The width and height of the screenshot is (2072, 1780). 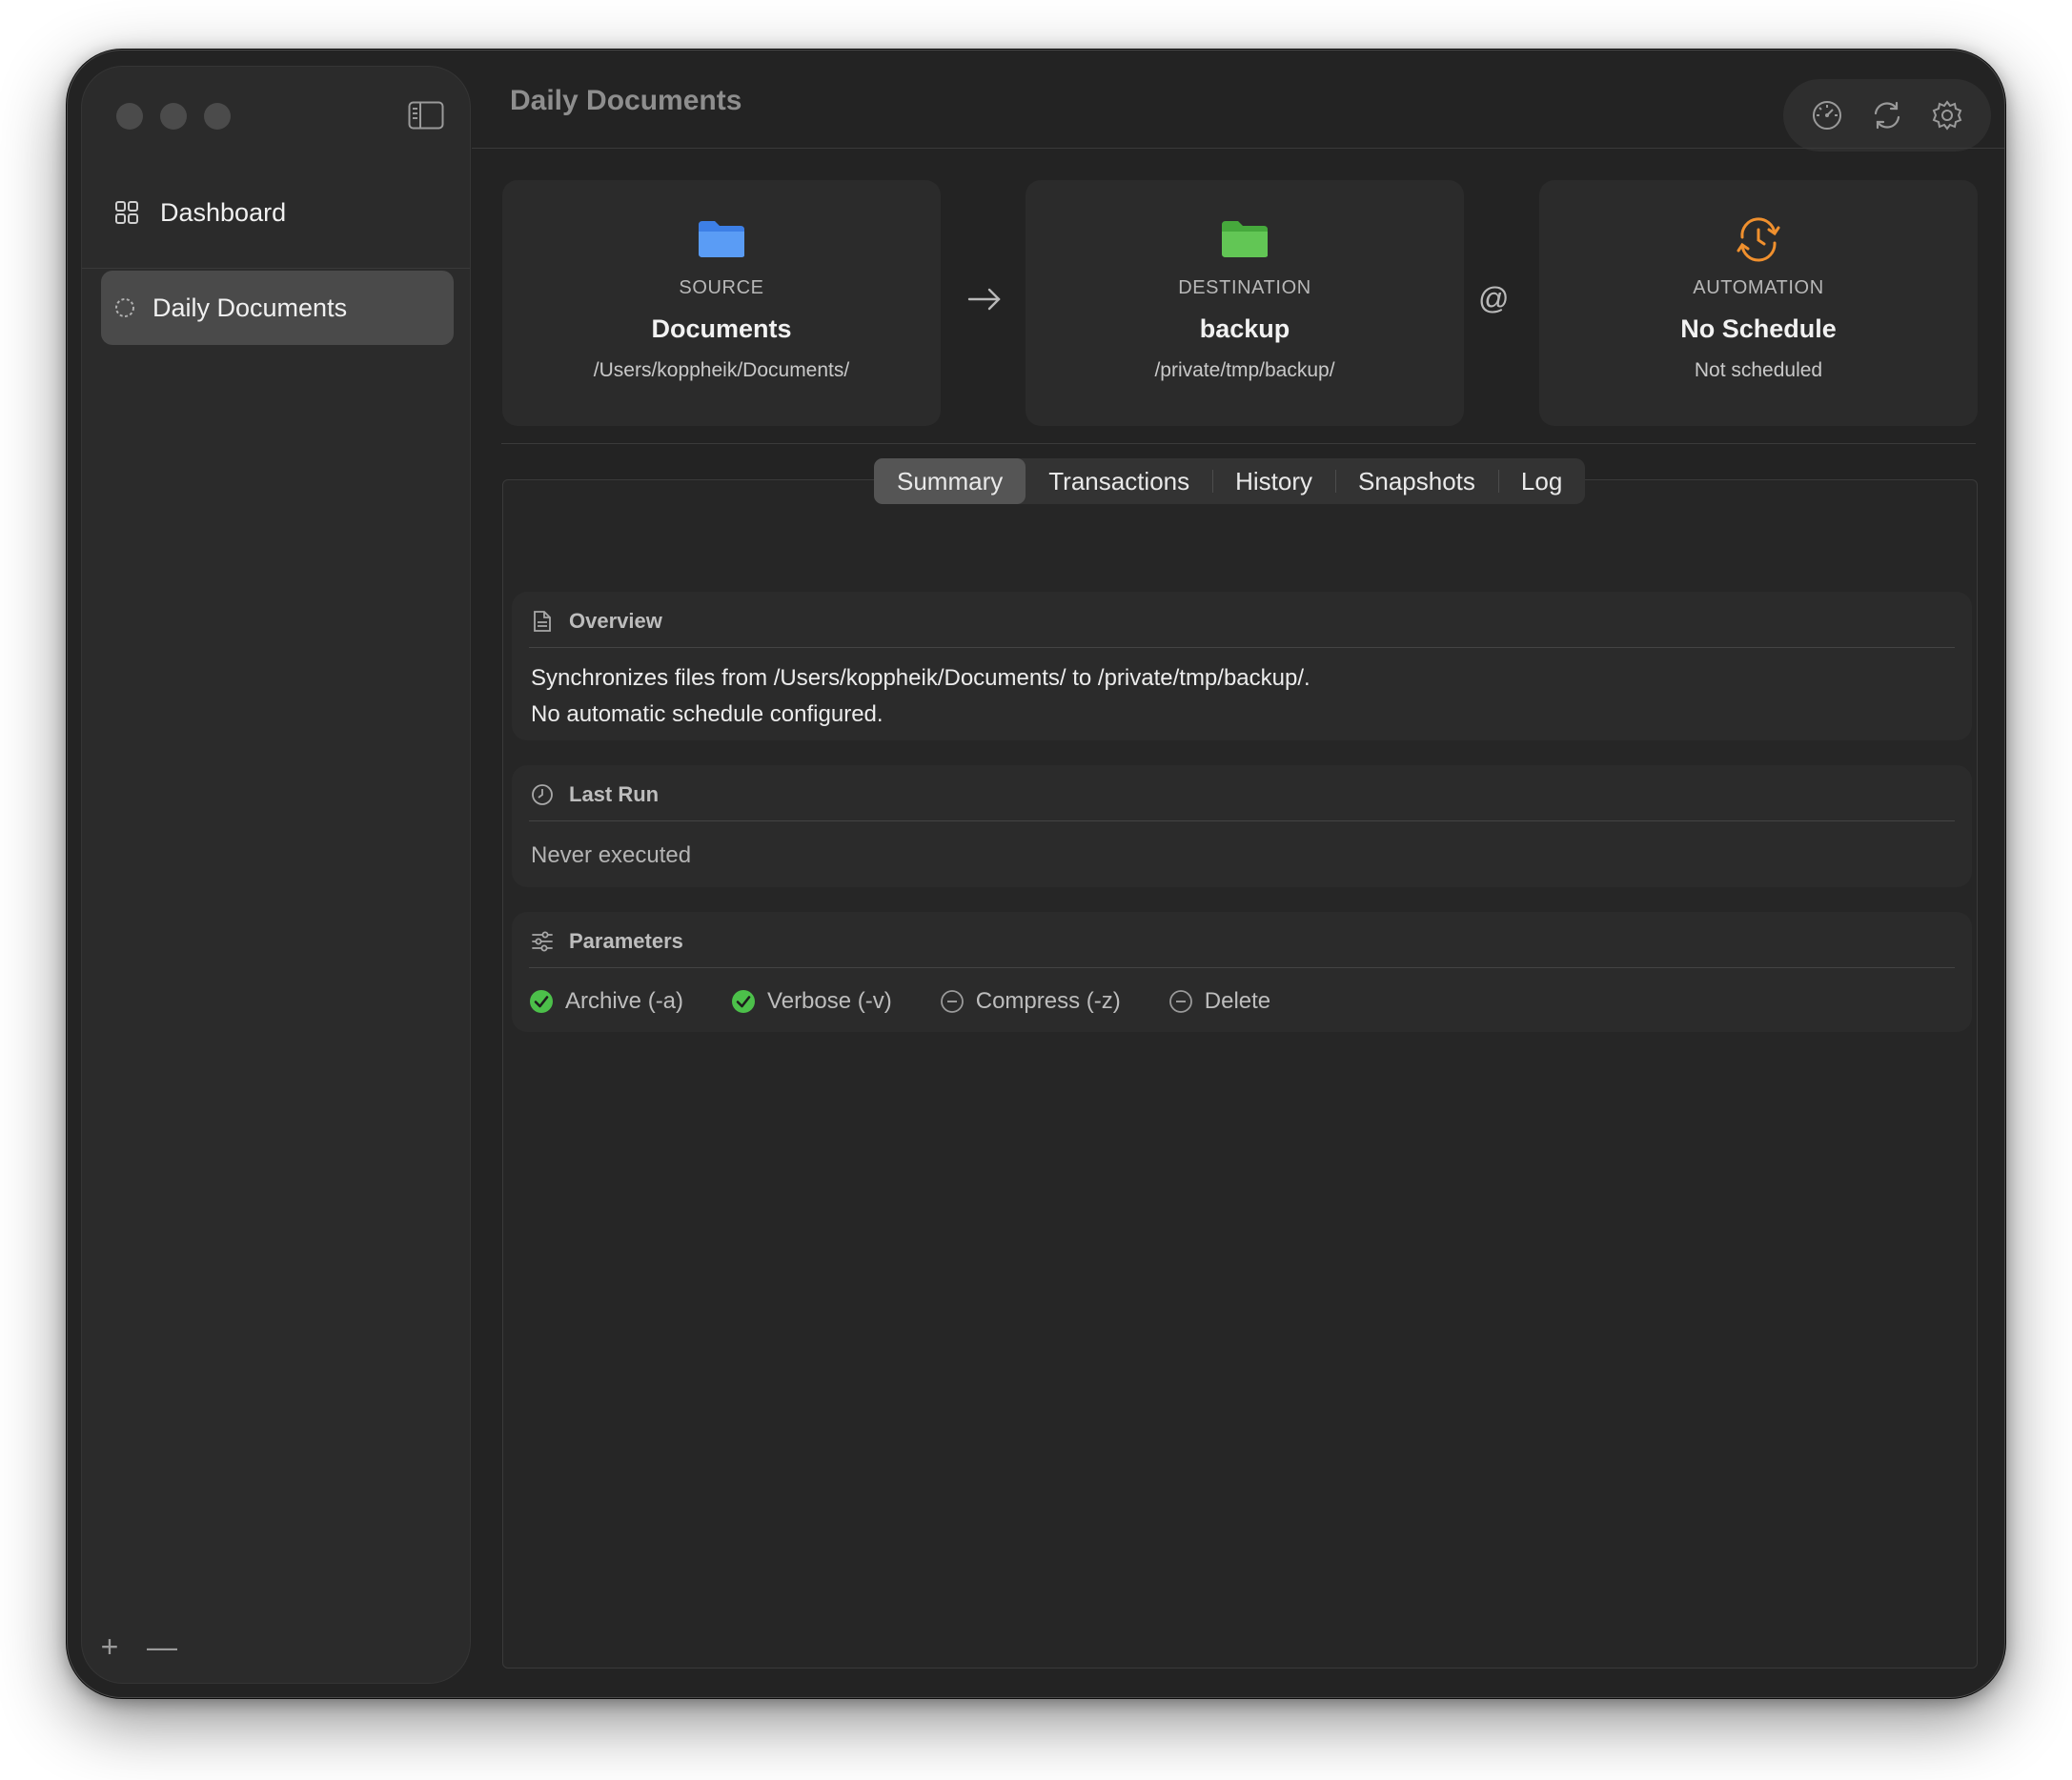 I want to click on param-label: Compress (-z), so click(x=1048, y=1001).